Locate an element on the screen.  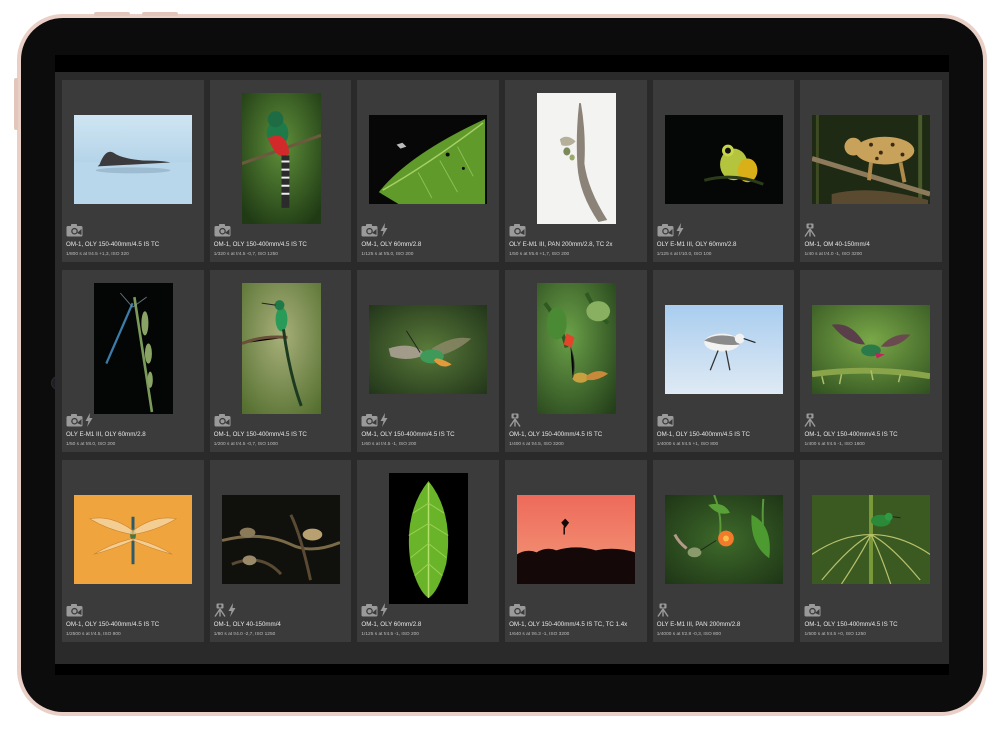
photo-exif: 1/4000 s at f/2.8 -0,3, ISO 800 is located at coordinates (689, 634).